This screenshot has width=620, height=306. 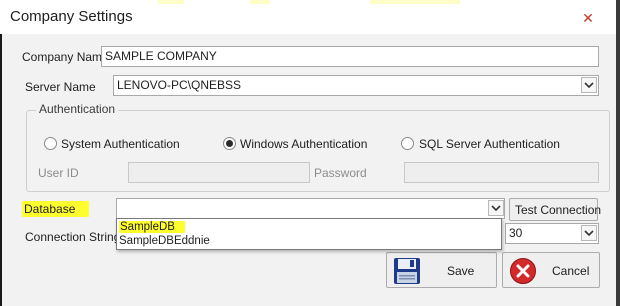 What do you see at coordinates (309, 234) in the screenshot?
I see `database-dropdown-list: SampleDB SampleDBEddnie` at bounding box center [309, 234].